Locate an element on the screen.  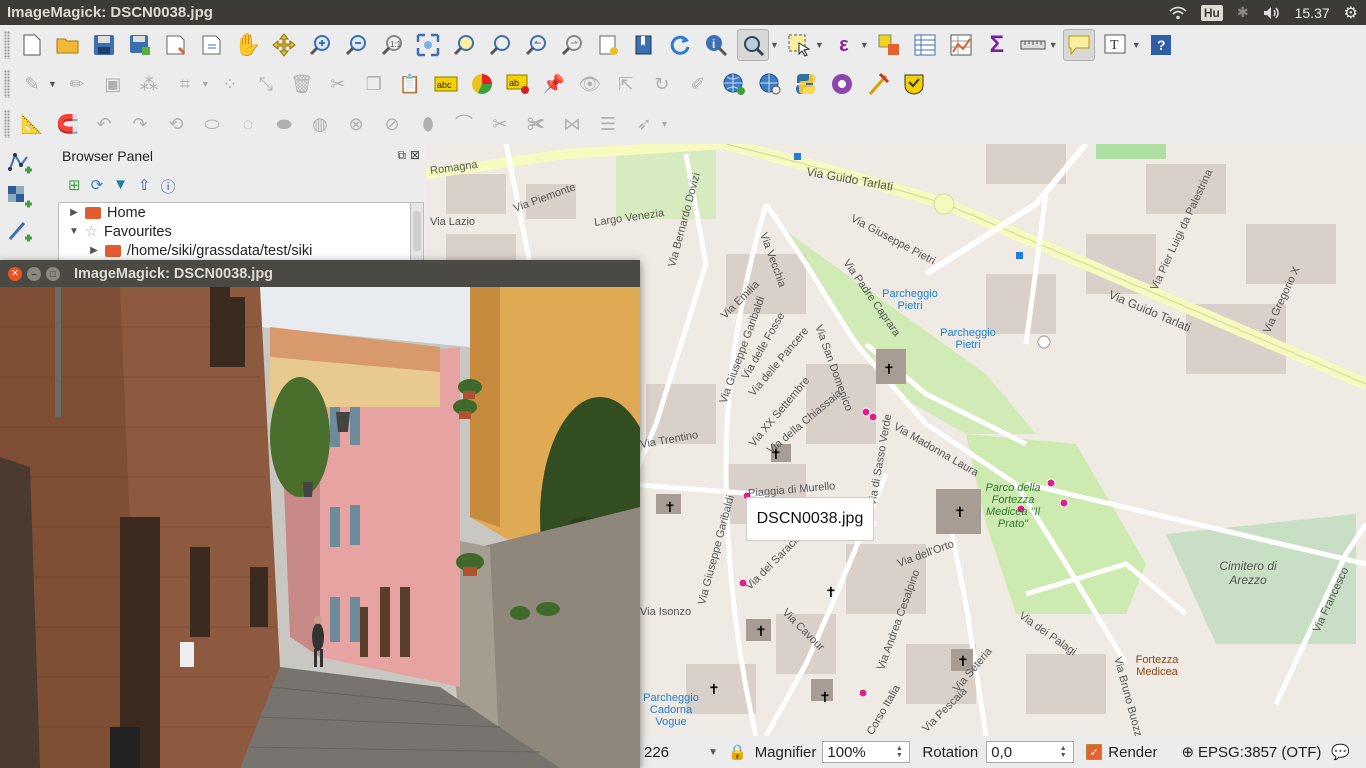
keyboard-layout-indicator: Hu is located at coordinates (1211, 12).